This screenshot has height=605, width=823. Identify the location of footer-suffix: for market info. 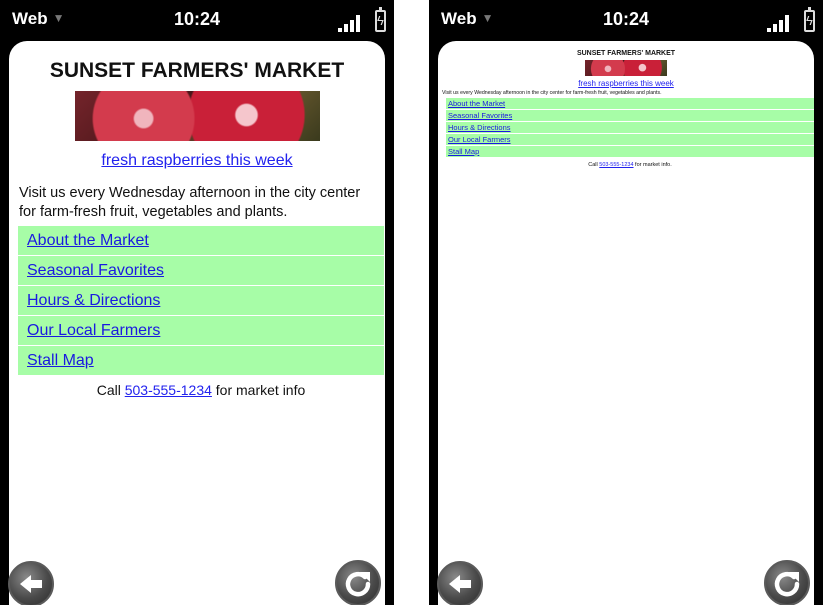
(258, 390).